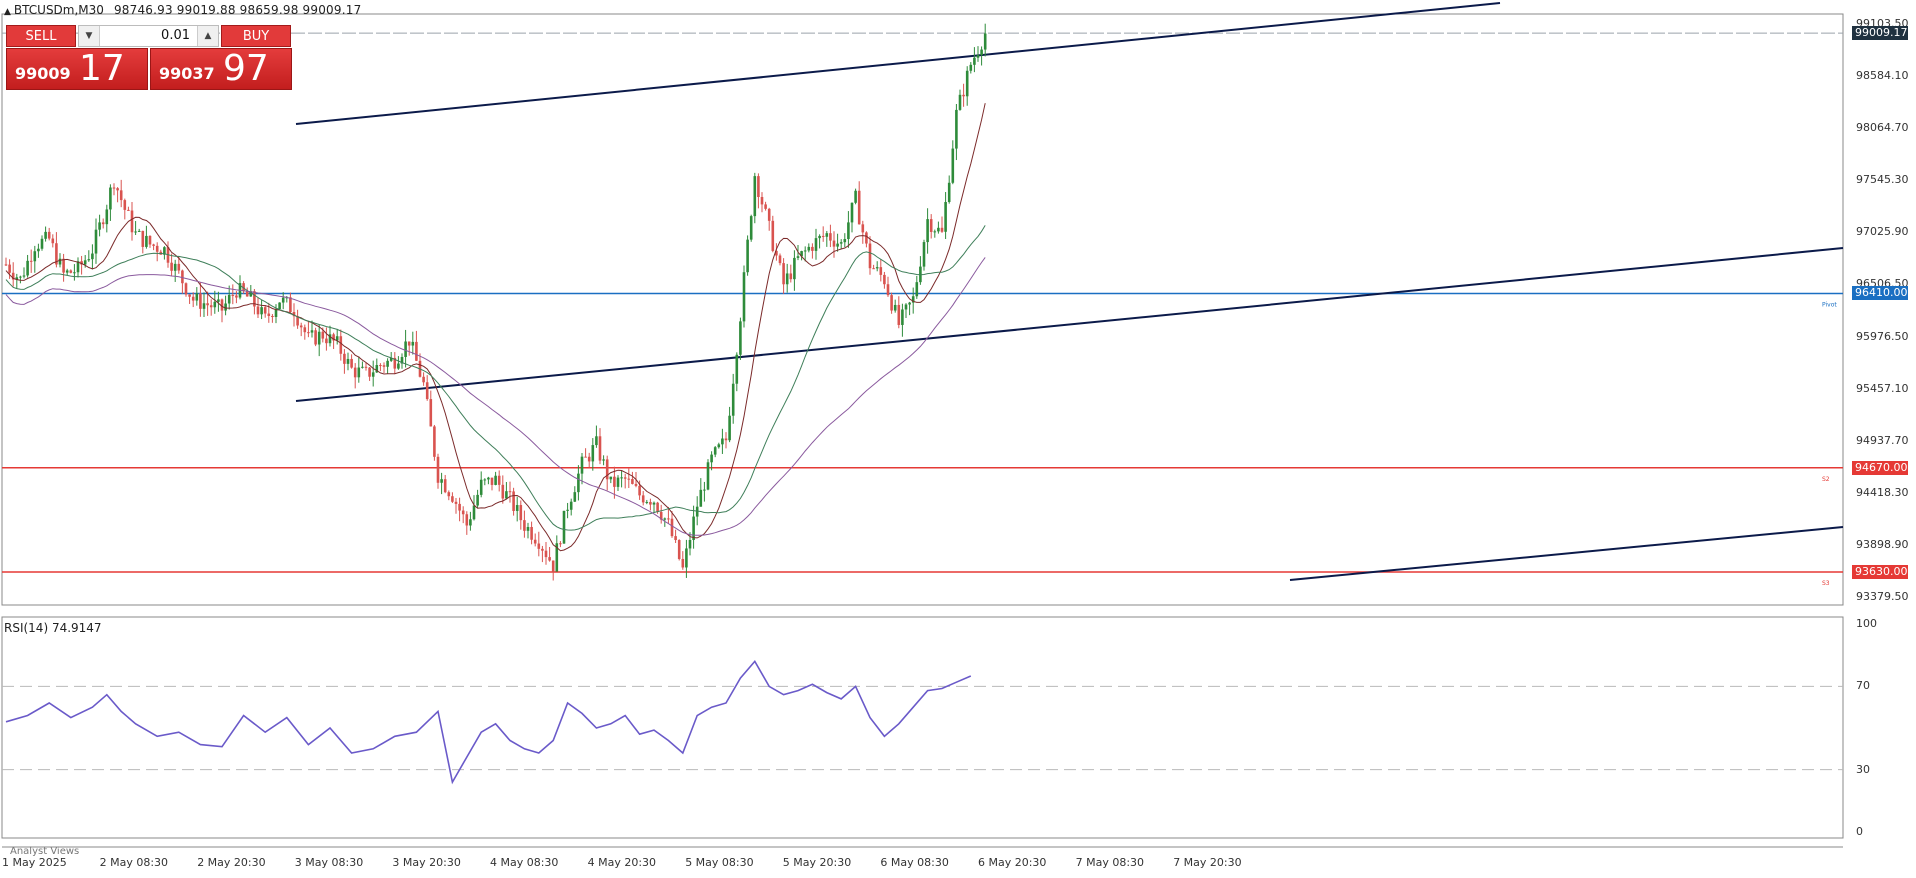 The width and height of the screenshot is (1916, 878). I want to click on ask-price-main: 99037, so click(187, 73).